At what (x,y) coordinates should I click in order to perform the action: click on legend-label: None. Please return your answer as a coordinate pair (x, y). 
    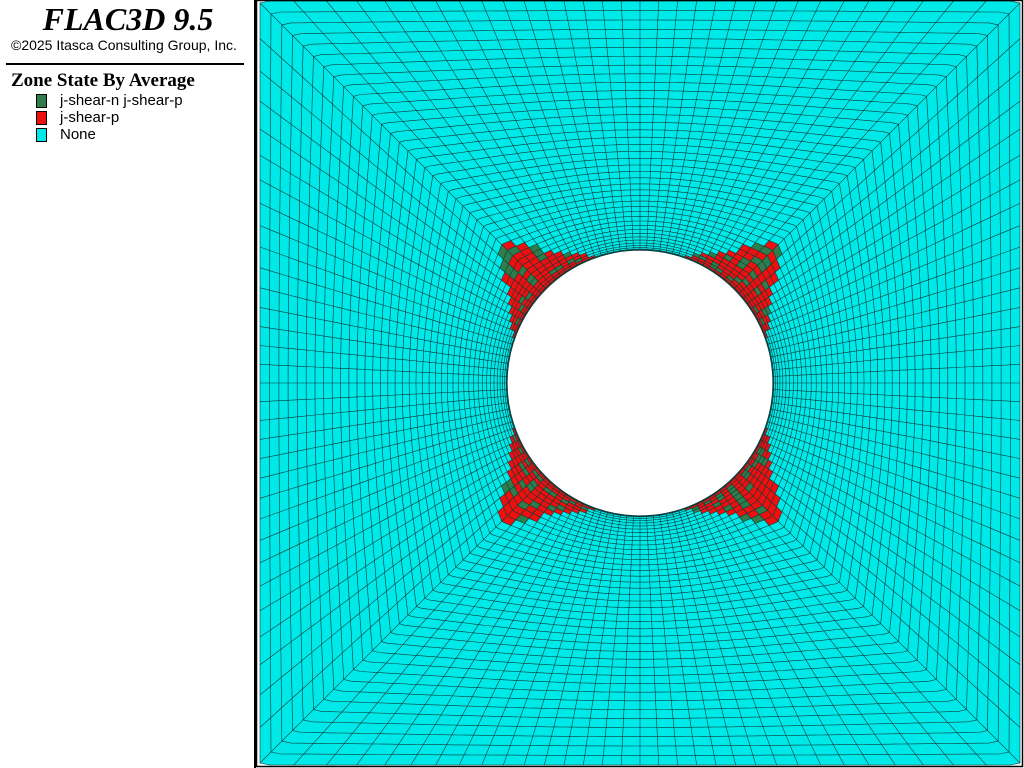
    Looking at the image, I should click on (78, 134).